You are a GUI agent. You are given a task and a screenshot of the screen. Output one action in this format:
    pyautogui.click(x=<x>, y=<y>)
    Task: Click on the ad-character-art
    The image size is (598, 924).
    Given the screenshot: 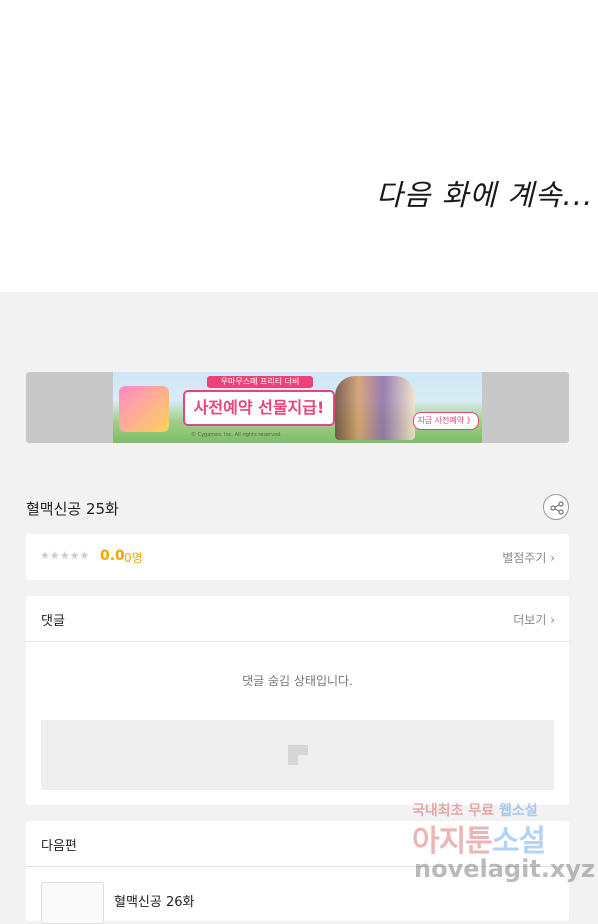 What is the action you would take?
    pyautogui.click(x=375, y=408)
    